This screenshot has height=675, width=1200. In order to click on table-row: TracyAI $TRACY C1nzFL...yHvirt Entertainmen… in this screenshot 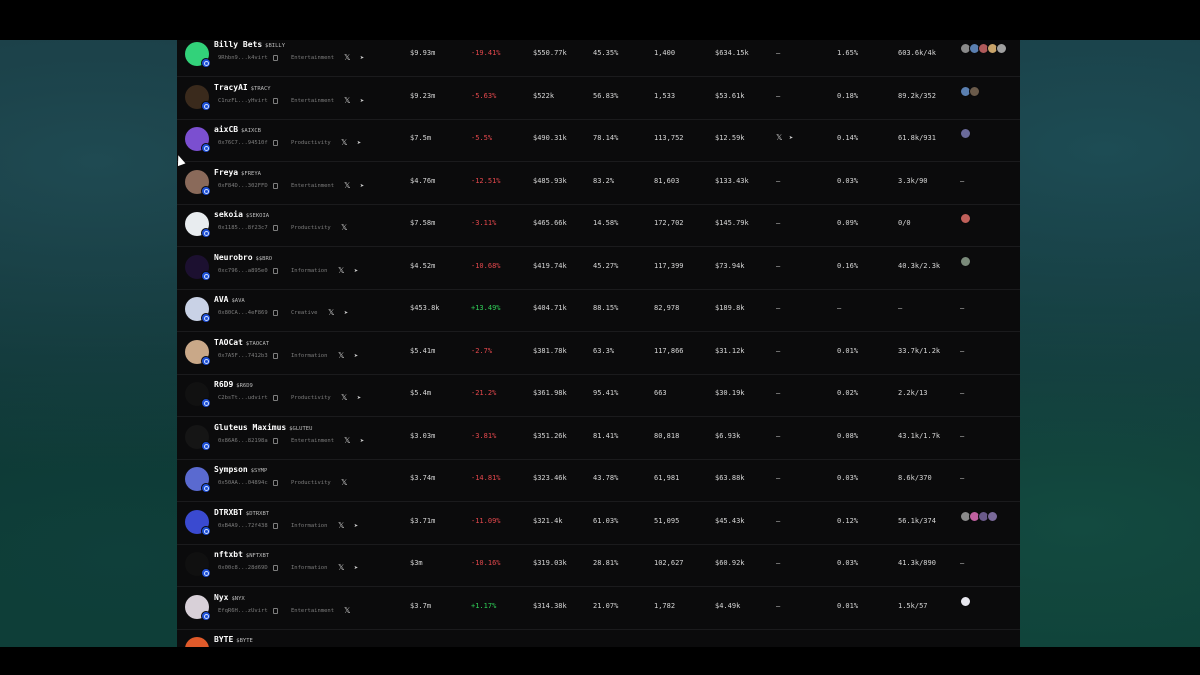, I will do `click(598, 98)`.